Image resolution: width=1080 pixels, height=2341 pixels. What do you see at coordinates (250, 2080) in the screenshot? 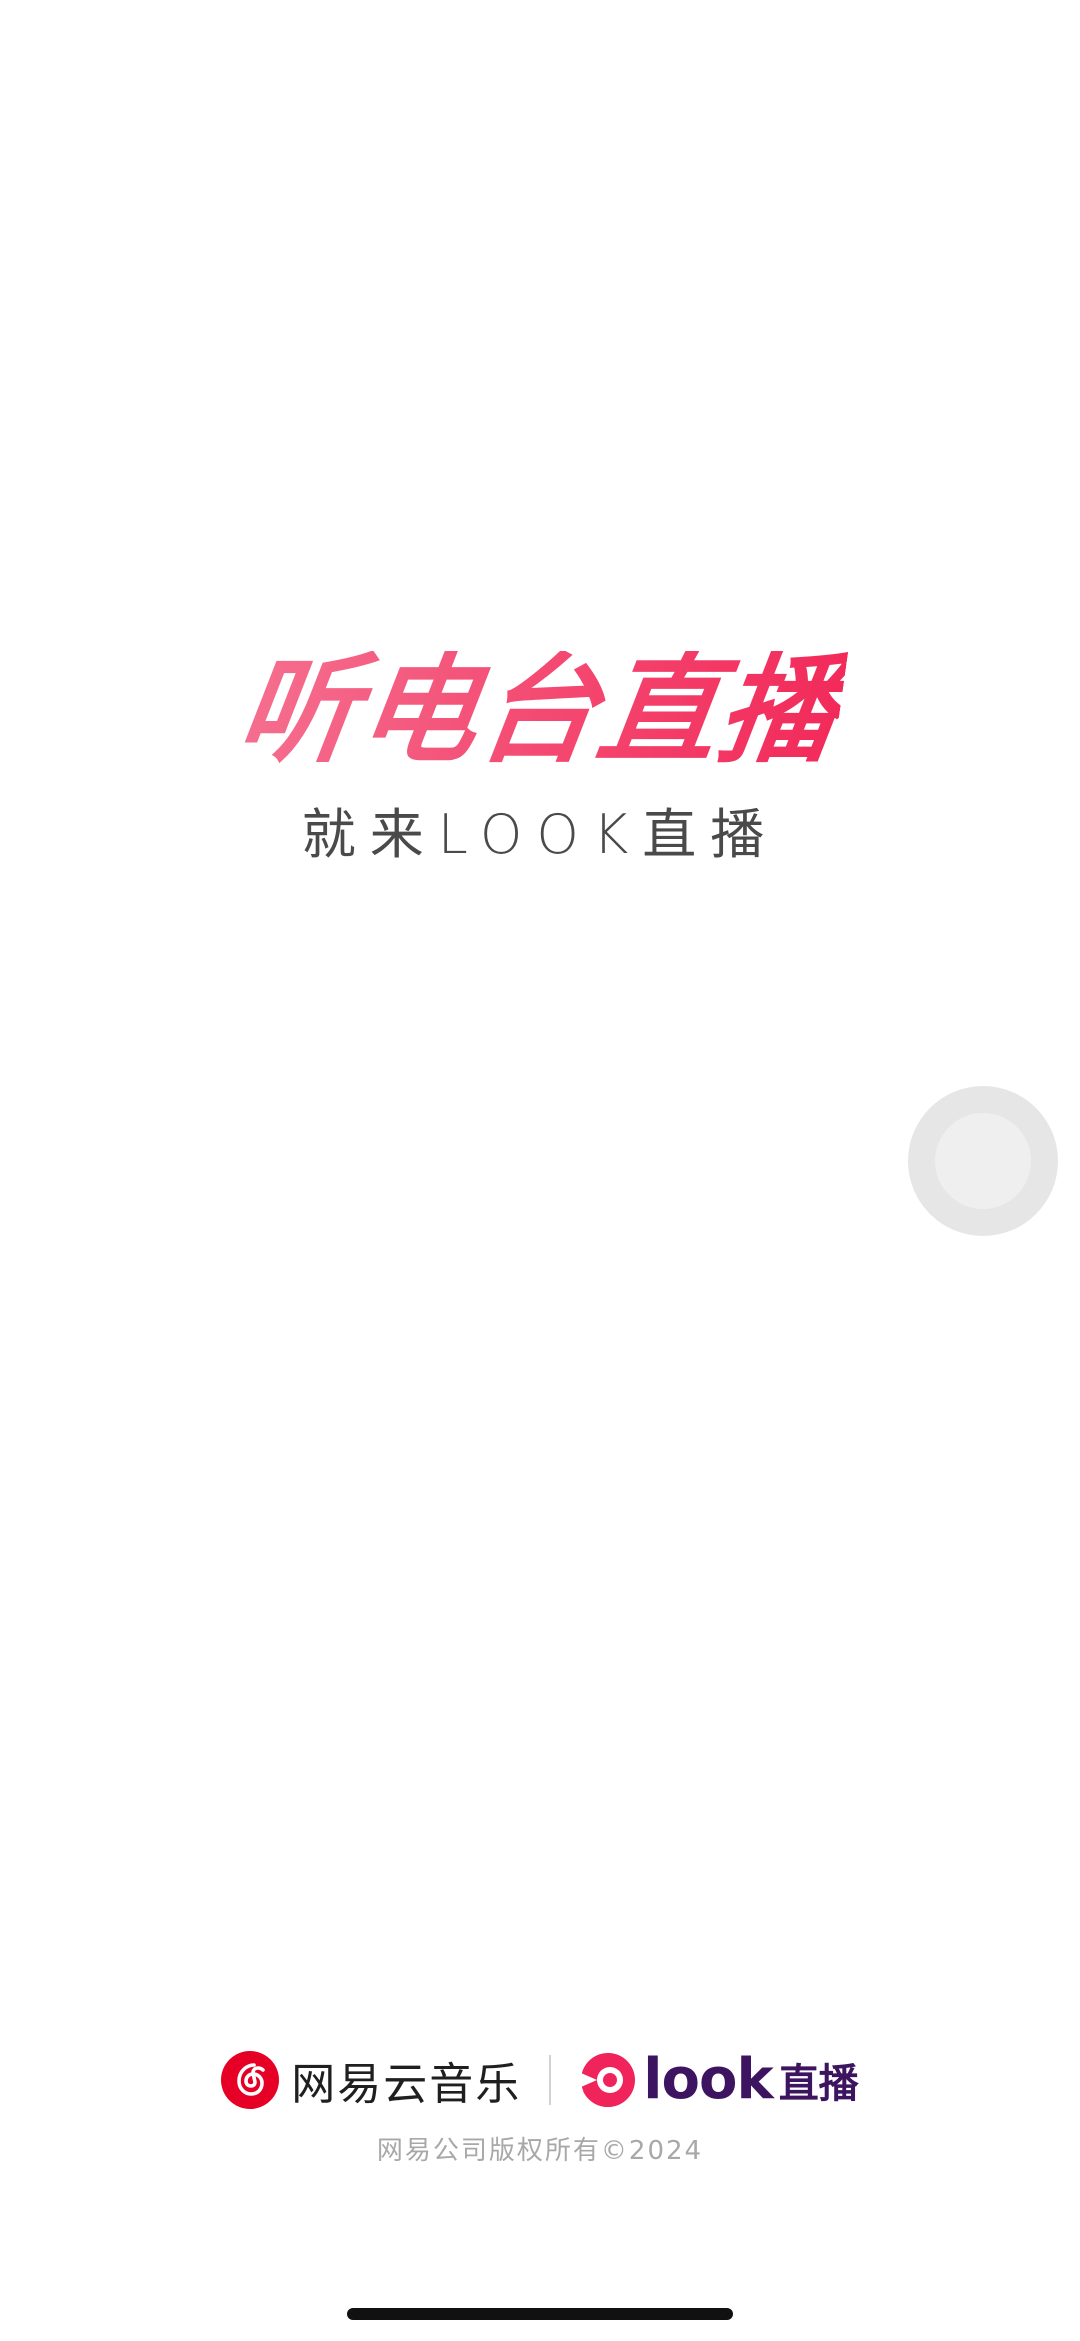
I see `netease-music-icon` at bounding box center [250, 2080].